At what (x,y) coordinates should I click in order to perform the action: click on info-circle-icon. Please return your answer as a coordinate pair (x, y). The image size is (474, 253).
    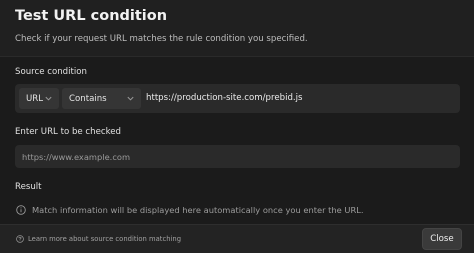
    Looking at the image, I should click on (21, 210).